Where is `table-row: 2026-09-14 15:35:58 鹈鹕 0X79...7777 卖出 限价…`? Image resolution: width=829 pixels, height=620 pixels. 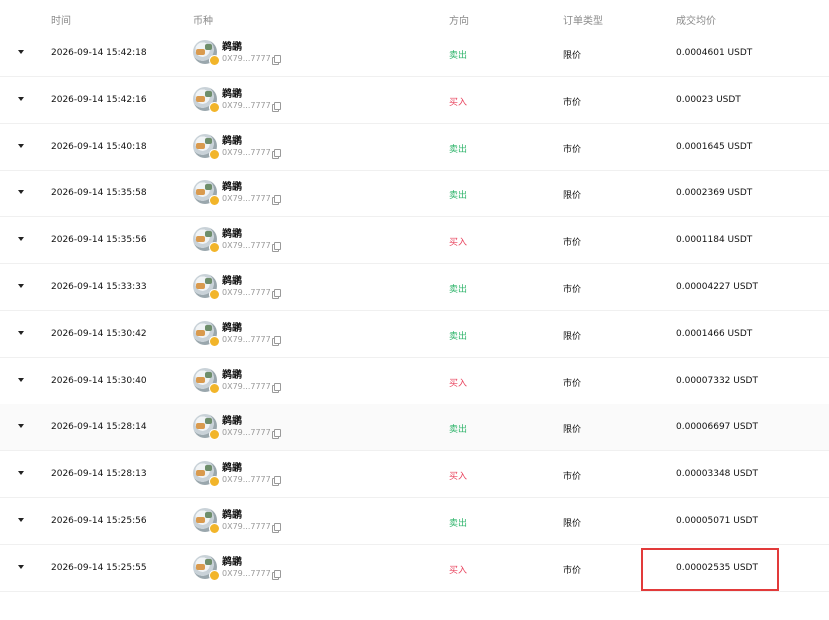
table-row: 2026-09-14 15:35:58 鹈鹕 0X79...7777 卖出 限价… is located at coordinates (414, 194).